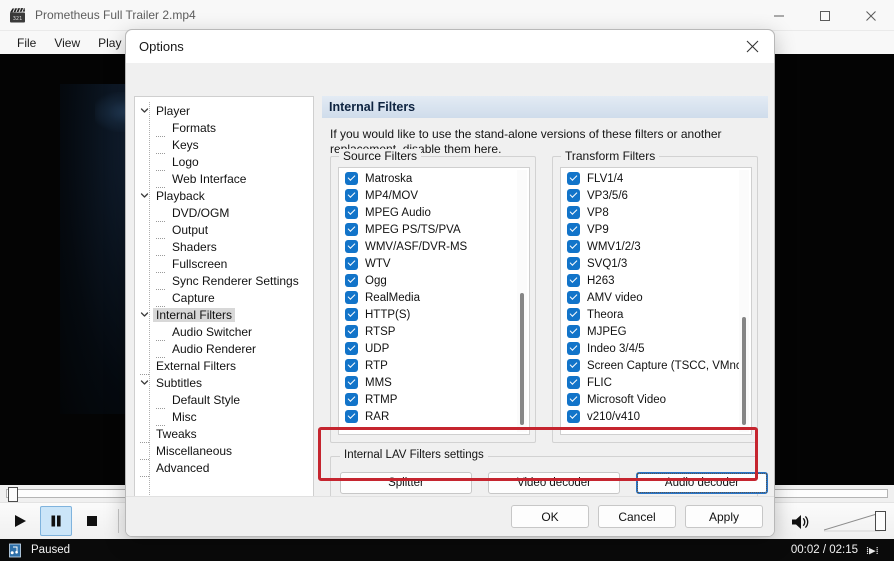 This screenshot has width=894, height=561. What do you see at coordinates (880, 520) in the screenshot?
I see `volume-thumb` at bounding box center [880, 520].